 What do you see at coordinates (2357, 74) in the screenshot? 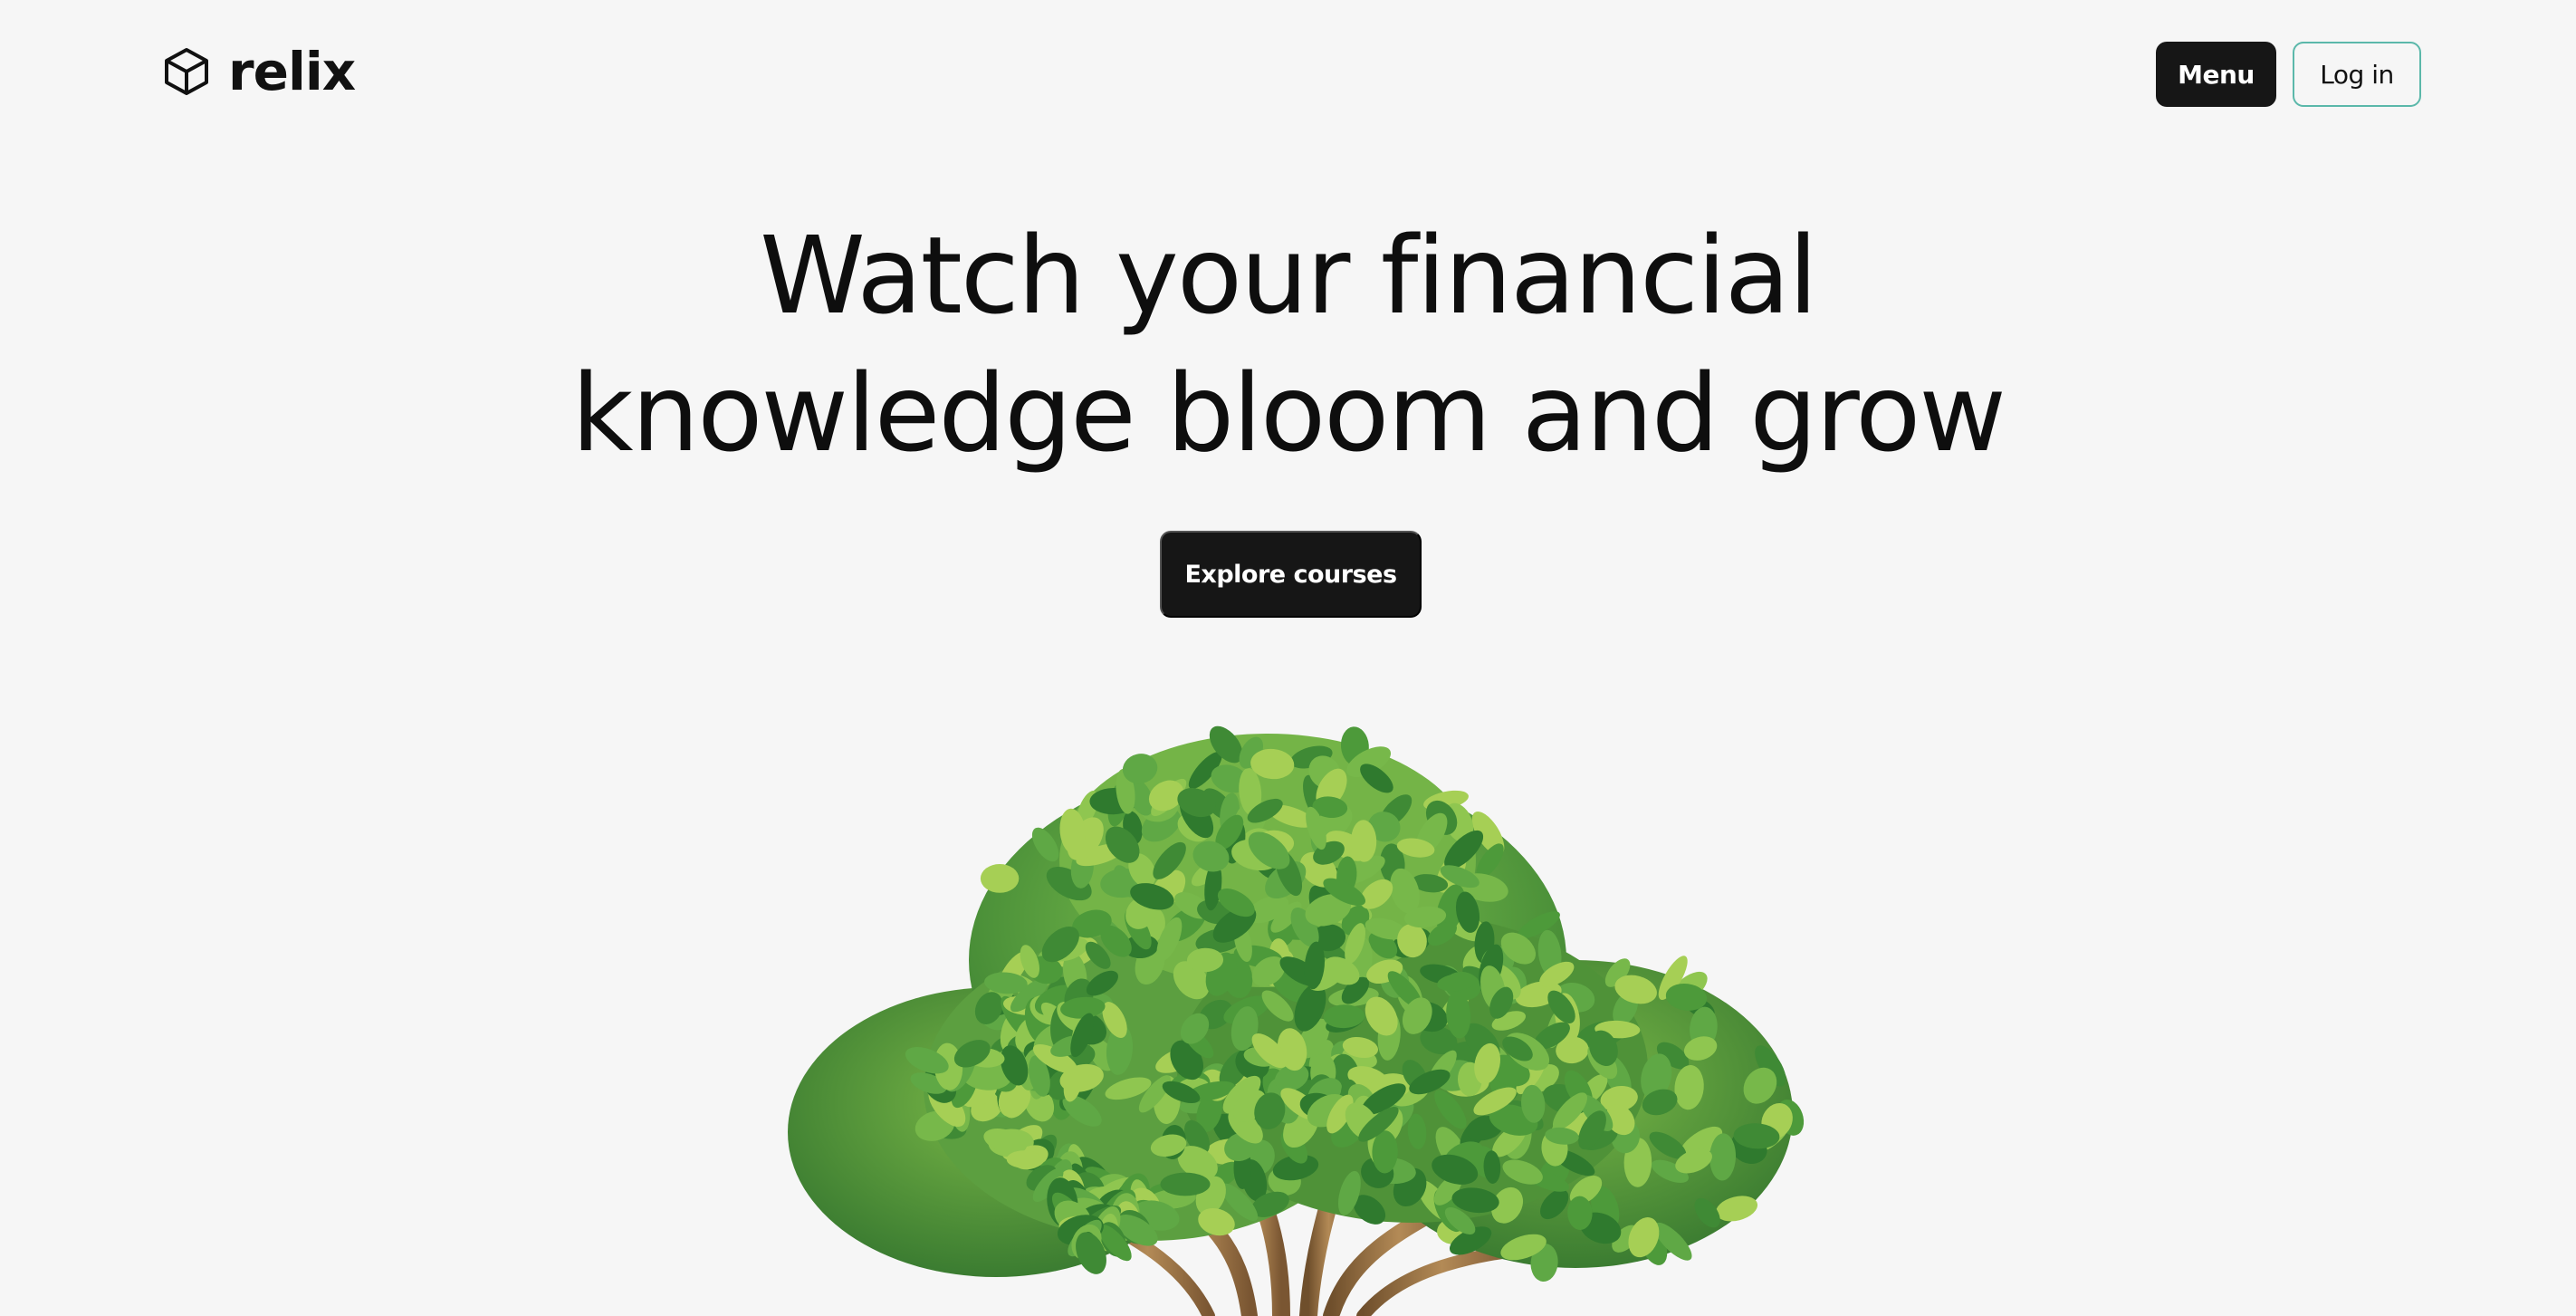
I see `login-button: Log in` at bounding box center [2357, 74].